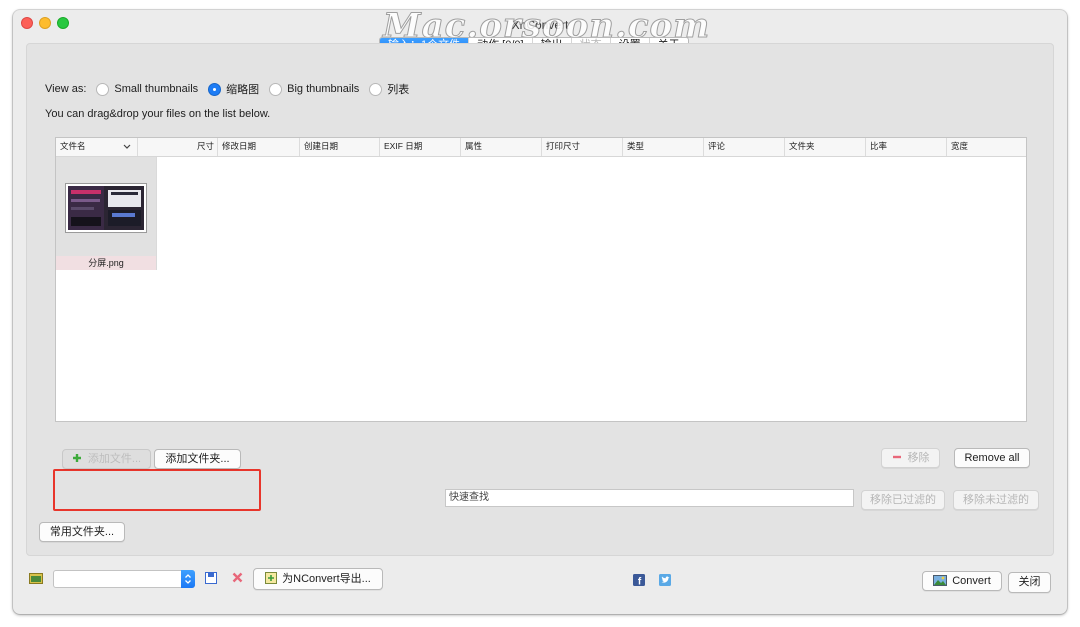 Image resolution: width=1080 pixels, height=627 pixels. I want to click on radio-list, so click(376, 89).